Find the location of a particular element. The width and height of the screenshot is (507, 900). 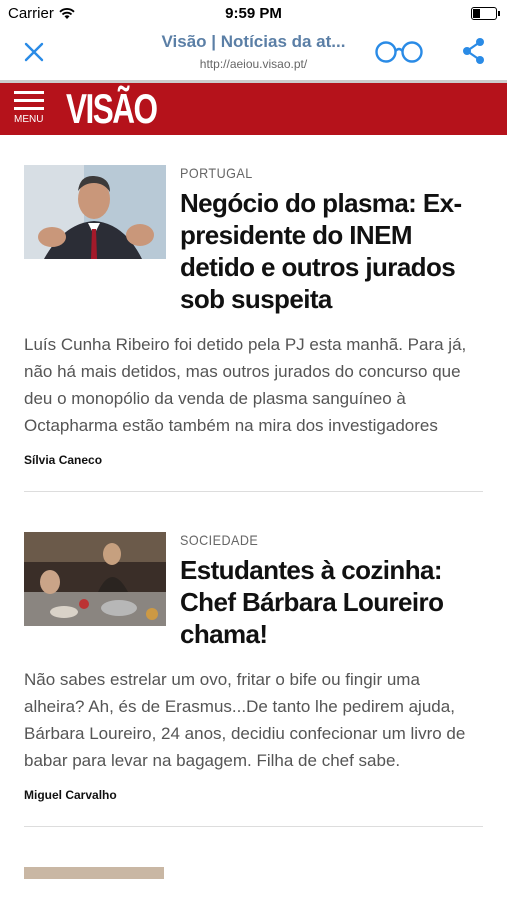

status-bar: Carrier 9:59 PM is located at coordinates (253, 14).